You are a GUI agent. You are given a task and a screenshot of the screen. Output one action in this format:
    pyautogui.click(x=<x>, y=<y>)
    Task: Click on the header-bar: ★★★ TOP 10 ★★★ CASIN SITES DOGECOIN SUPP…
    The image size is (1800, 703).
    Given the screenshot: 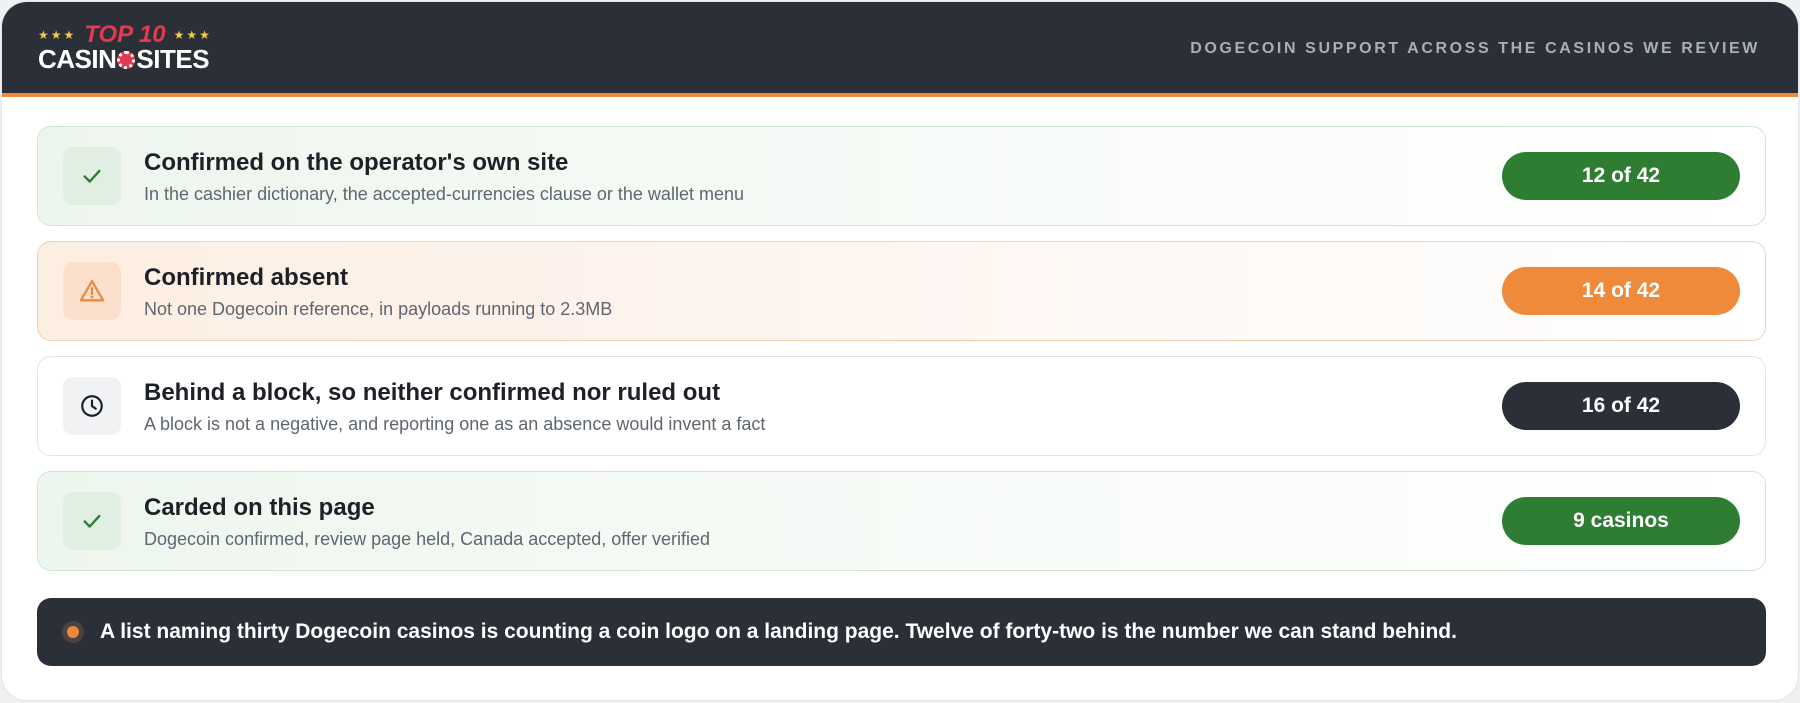 What is the action you would take?
    pyautogui.click(x=900, y=49)
    